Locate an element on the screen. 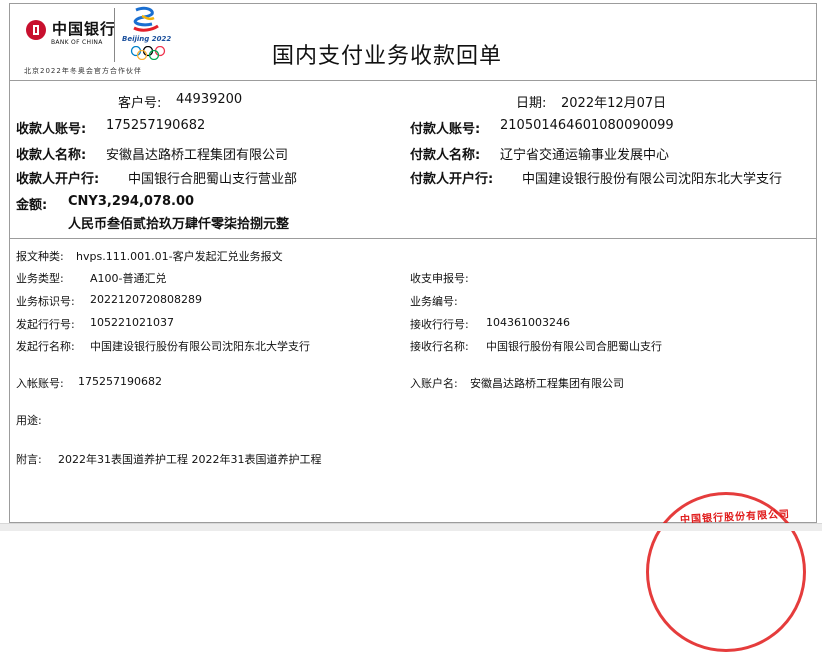  payer-account-value: 210501464601080090099 is located at coordinates (587, 125).